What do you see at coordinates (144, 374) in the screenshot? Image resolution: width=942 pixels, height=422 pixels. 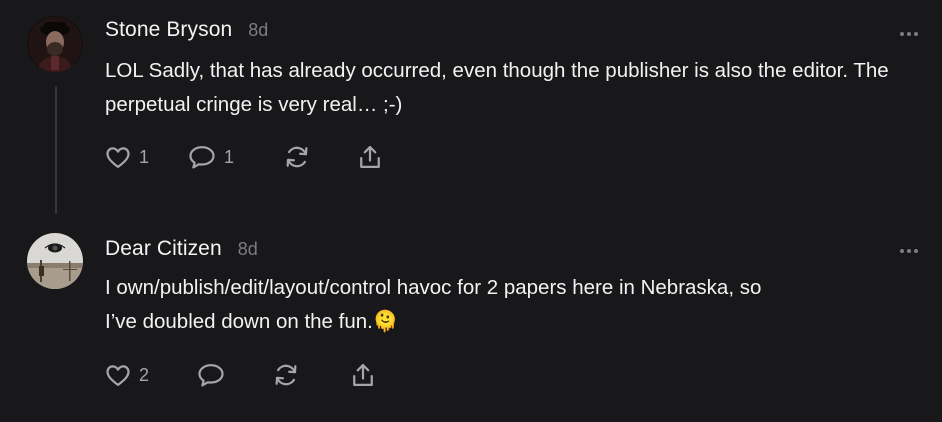 I see `like-count: 2` at bounding box center [144, 374].